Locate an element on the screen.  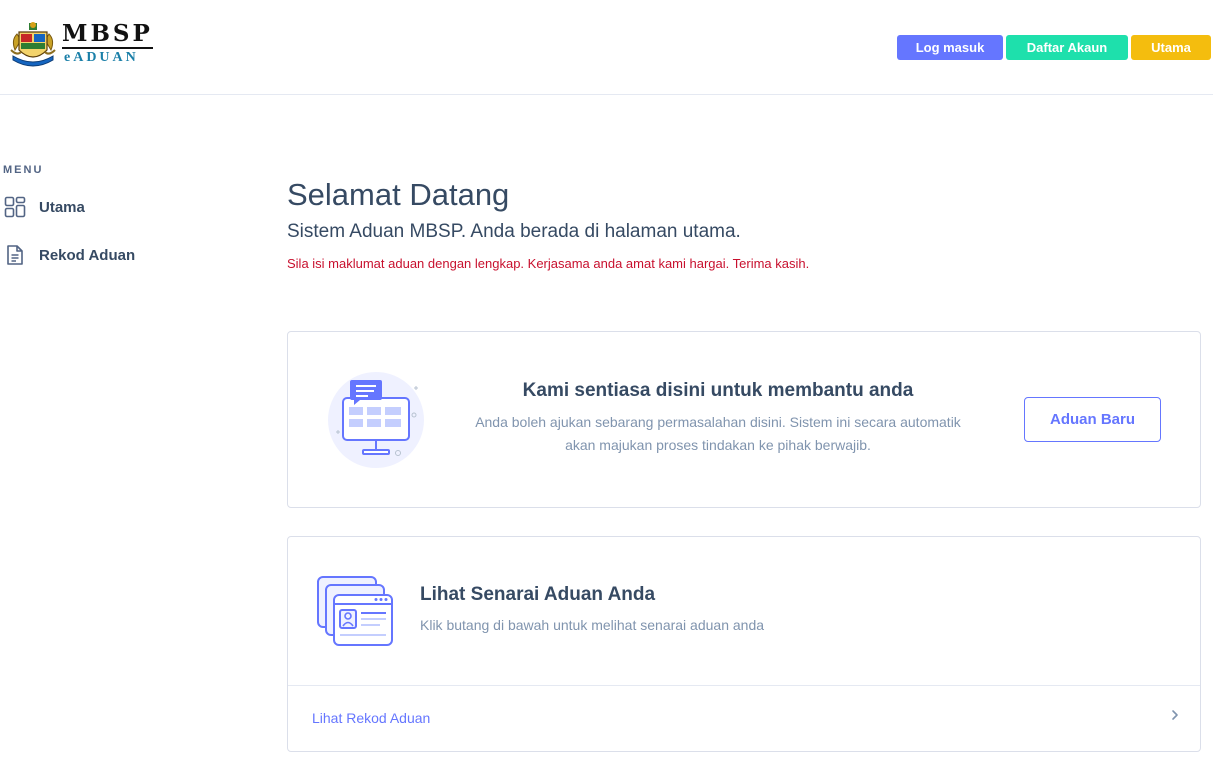
mbsp-crest-icon is located at coordinates (33, 44).